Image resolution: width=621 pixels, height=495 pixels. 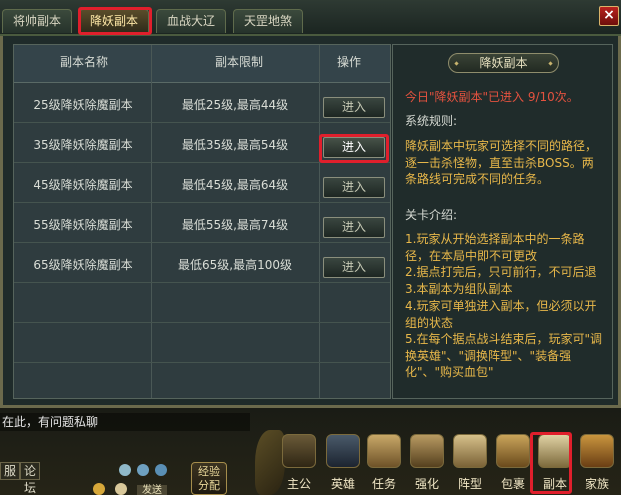 What do you see at coordinates (501, 272) in the screenshot?
I see `level-rule: 2.据点打完后，只可前行，不可后退` at bounding box center [501, 272].